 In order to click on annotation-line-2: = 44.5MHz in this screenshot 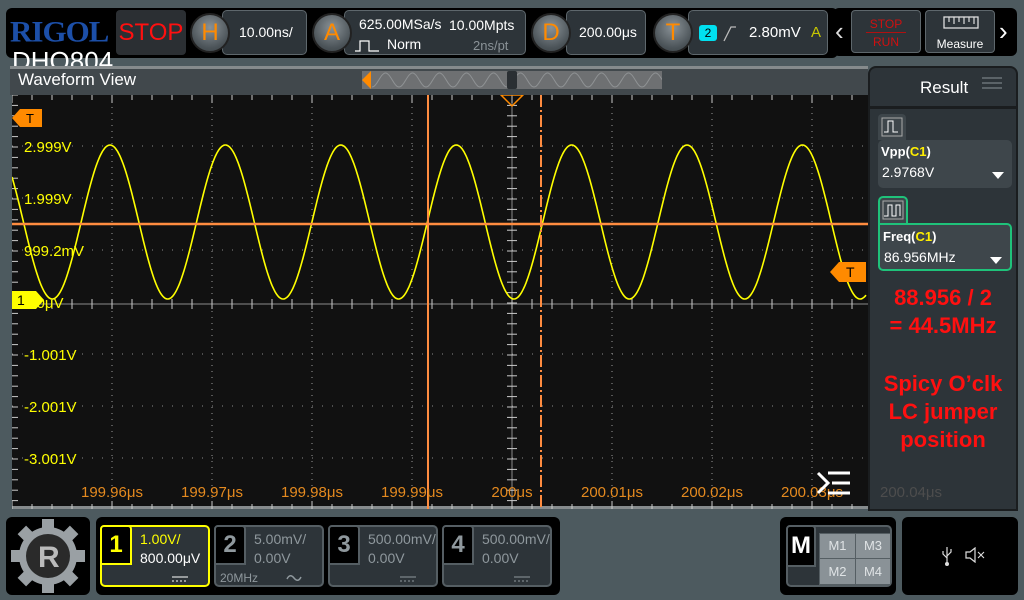, I will do `click(943, 325)`.